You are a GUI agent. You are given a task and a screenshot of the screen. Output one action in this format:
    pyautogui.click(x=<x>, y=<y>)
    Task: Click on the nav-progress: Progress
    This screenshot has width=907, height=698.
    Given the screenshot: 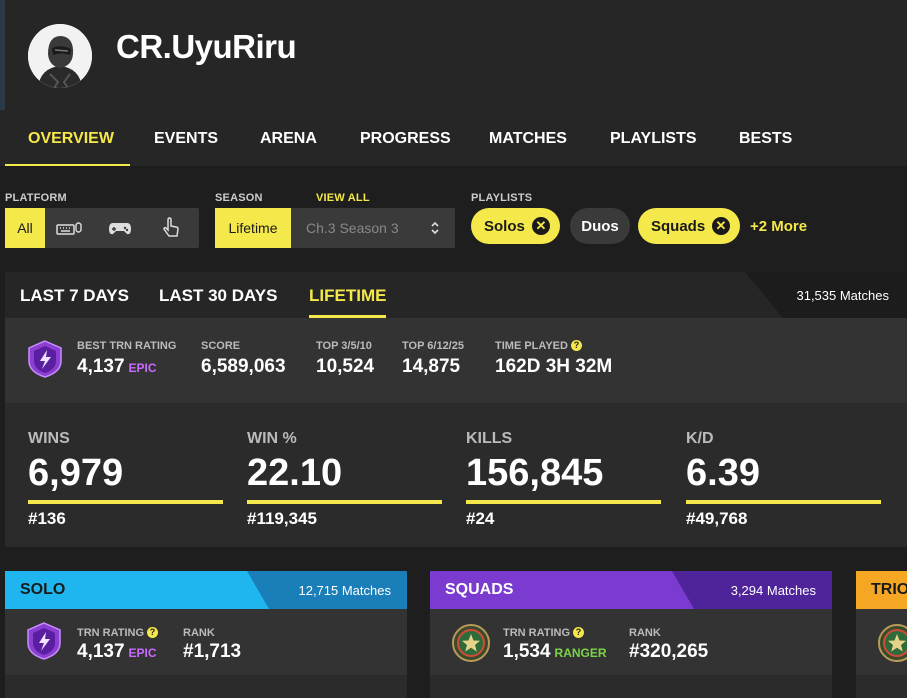 What is the action you would take?
    pyautogui.click(x=405, y=139)
    